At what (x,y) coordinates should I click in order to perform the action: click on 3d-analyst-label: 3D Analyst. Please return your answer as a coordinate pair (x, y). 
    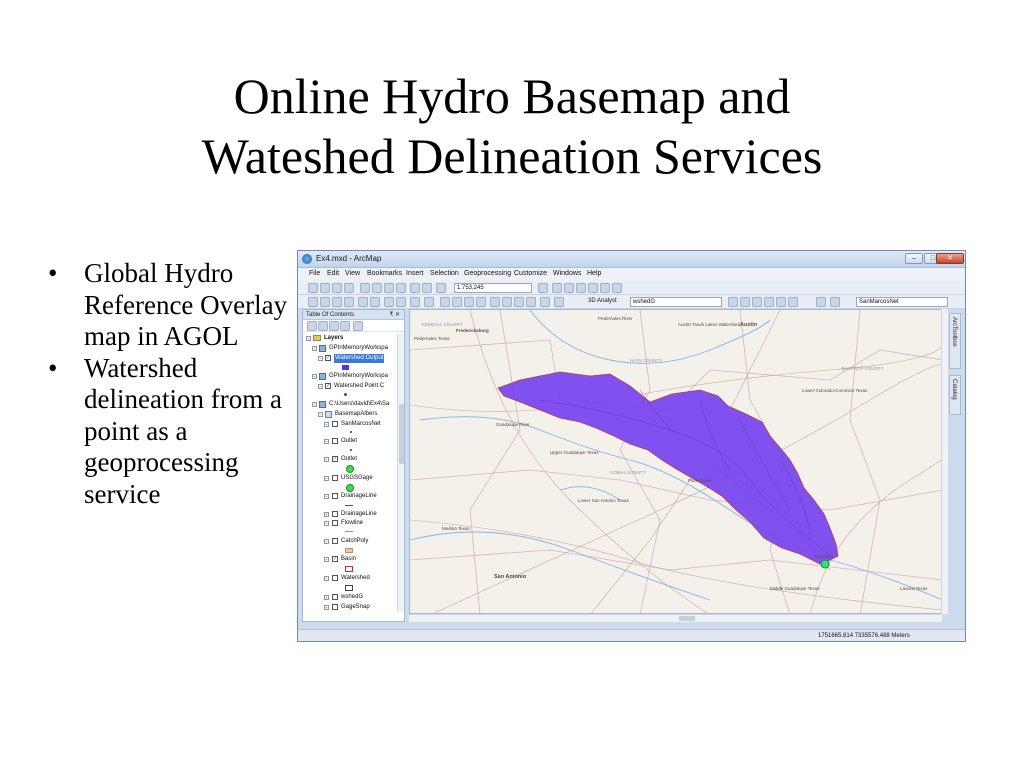
    Looking at the image, I should click on (602, 301).